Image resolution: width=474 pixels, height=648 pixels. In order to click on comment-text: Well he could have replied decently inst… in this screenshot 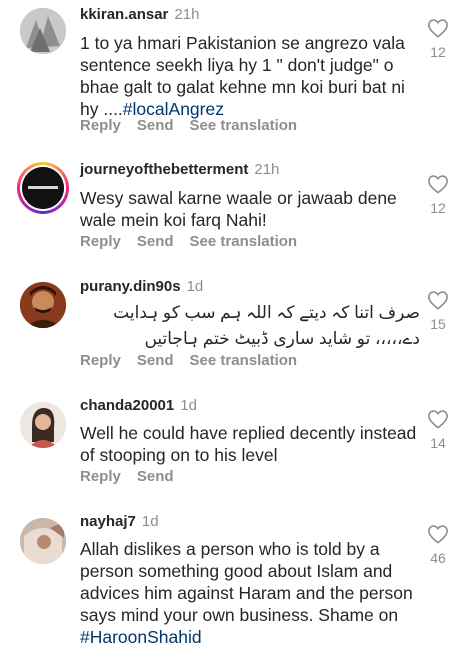, I will do `click(250, 444)`.